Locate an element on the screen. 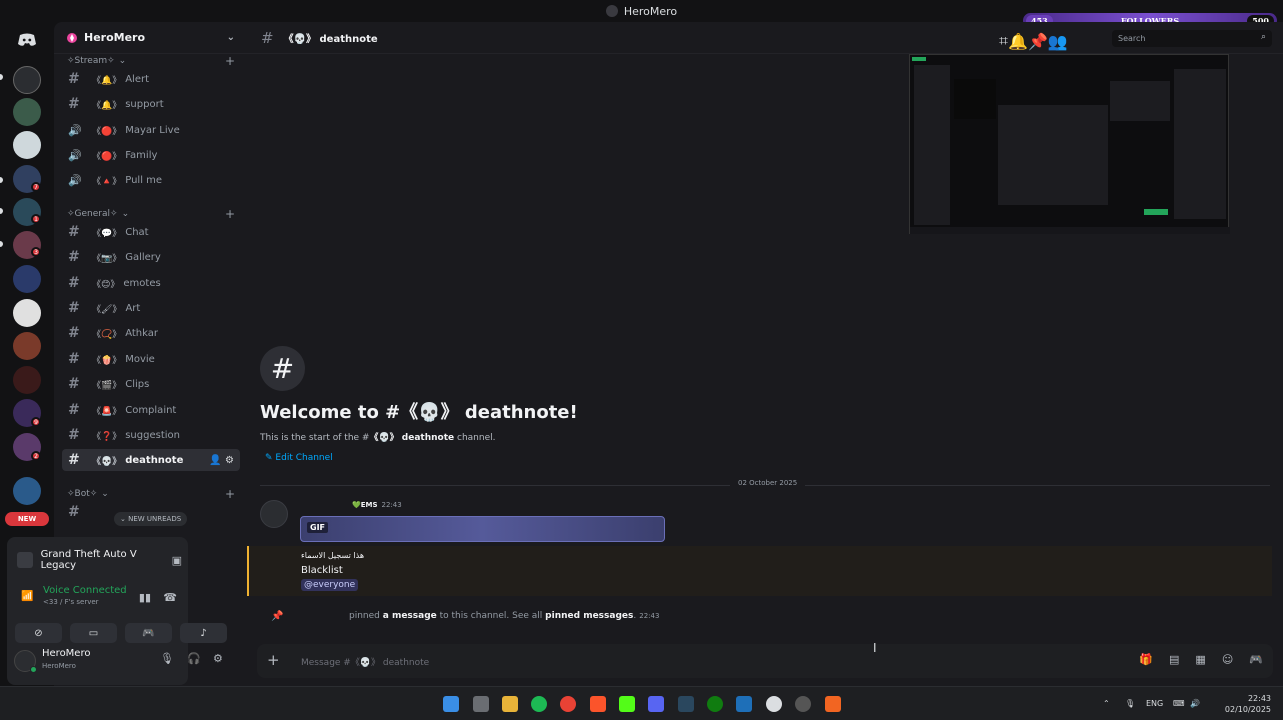  server-indicator is located at coordinates (1, 180).